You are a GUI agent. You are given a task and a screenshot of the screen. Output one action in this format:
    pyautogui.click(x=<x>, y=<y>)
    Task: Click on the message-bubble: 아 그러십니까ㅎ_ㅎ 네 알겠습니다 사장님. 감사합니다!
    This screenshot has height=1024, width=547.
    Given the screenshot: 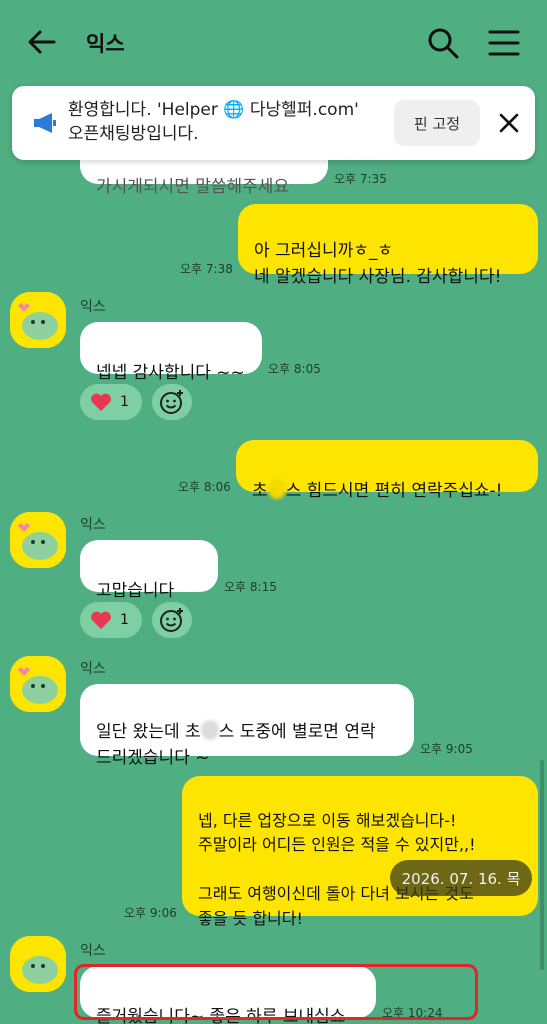 What is the action you would take?
    pyautogui.click(x=388, y=245)
    